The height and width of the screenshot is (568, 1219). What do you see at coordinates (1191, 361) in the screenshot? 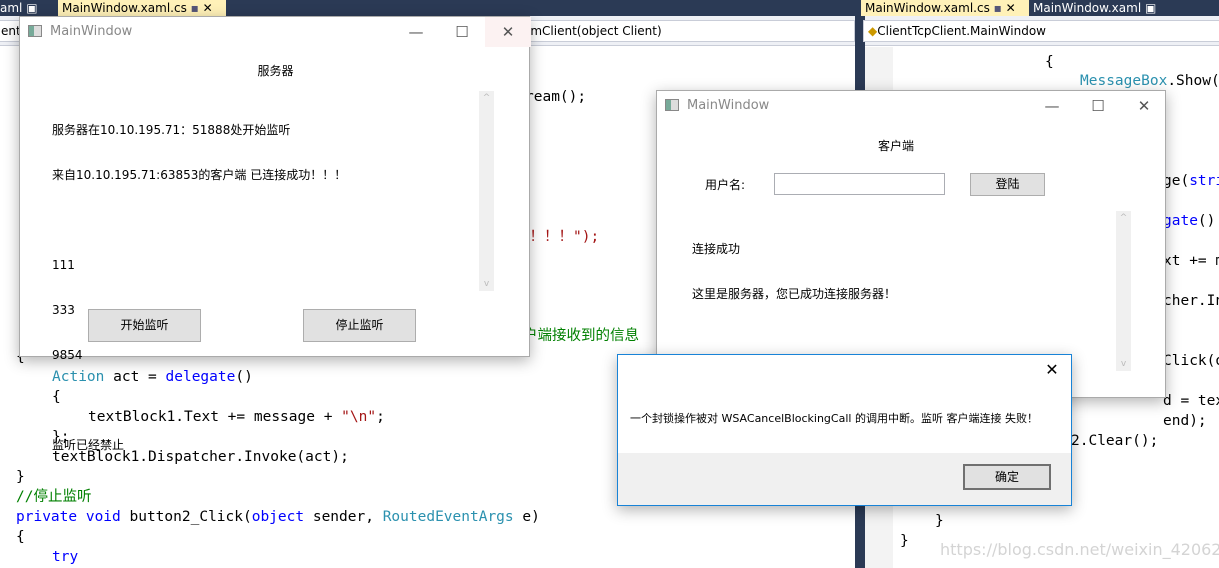
I see `code-line: Click(o` at bounding box center [1191, 361].